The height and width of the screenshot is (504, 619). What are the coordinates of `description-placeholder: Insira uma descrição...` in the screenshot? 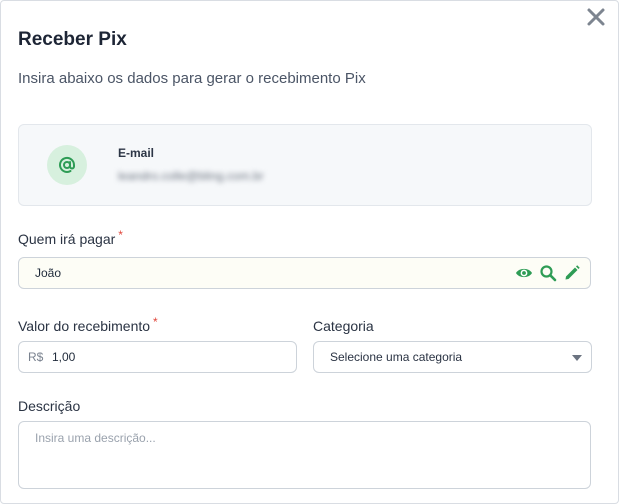 It's located at (95, 438).